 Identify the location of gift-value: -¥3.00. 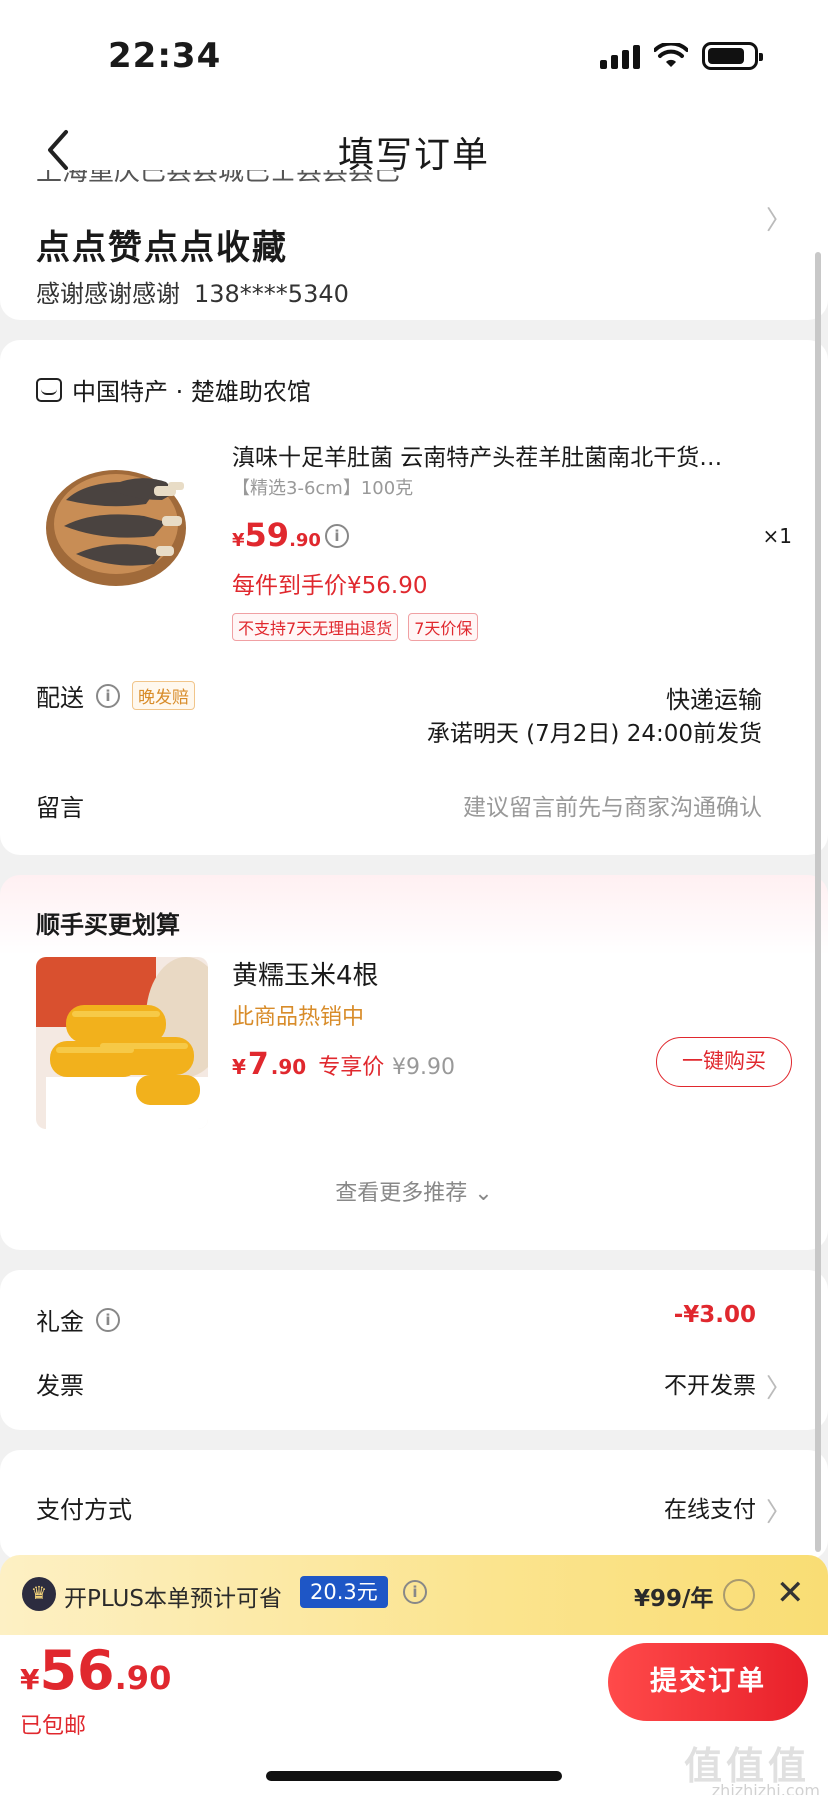
(714, 1315).